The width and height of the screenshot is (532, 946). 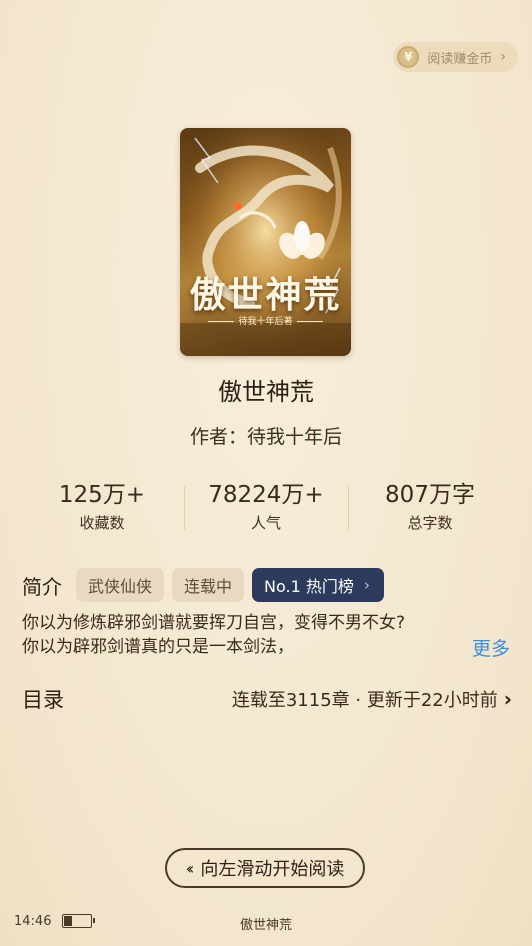 What do you see at coordinates (430, 510) in the screenshot?
I see `stat-word-count: 807万字 总字数` at bounding box center [430, 510].